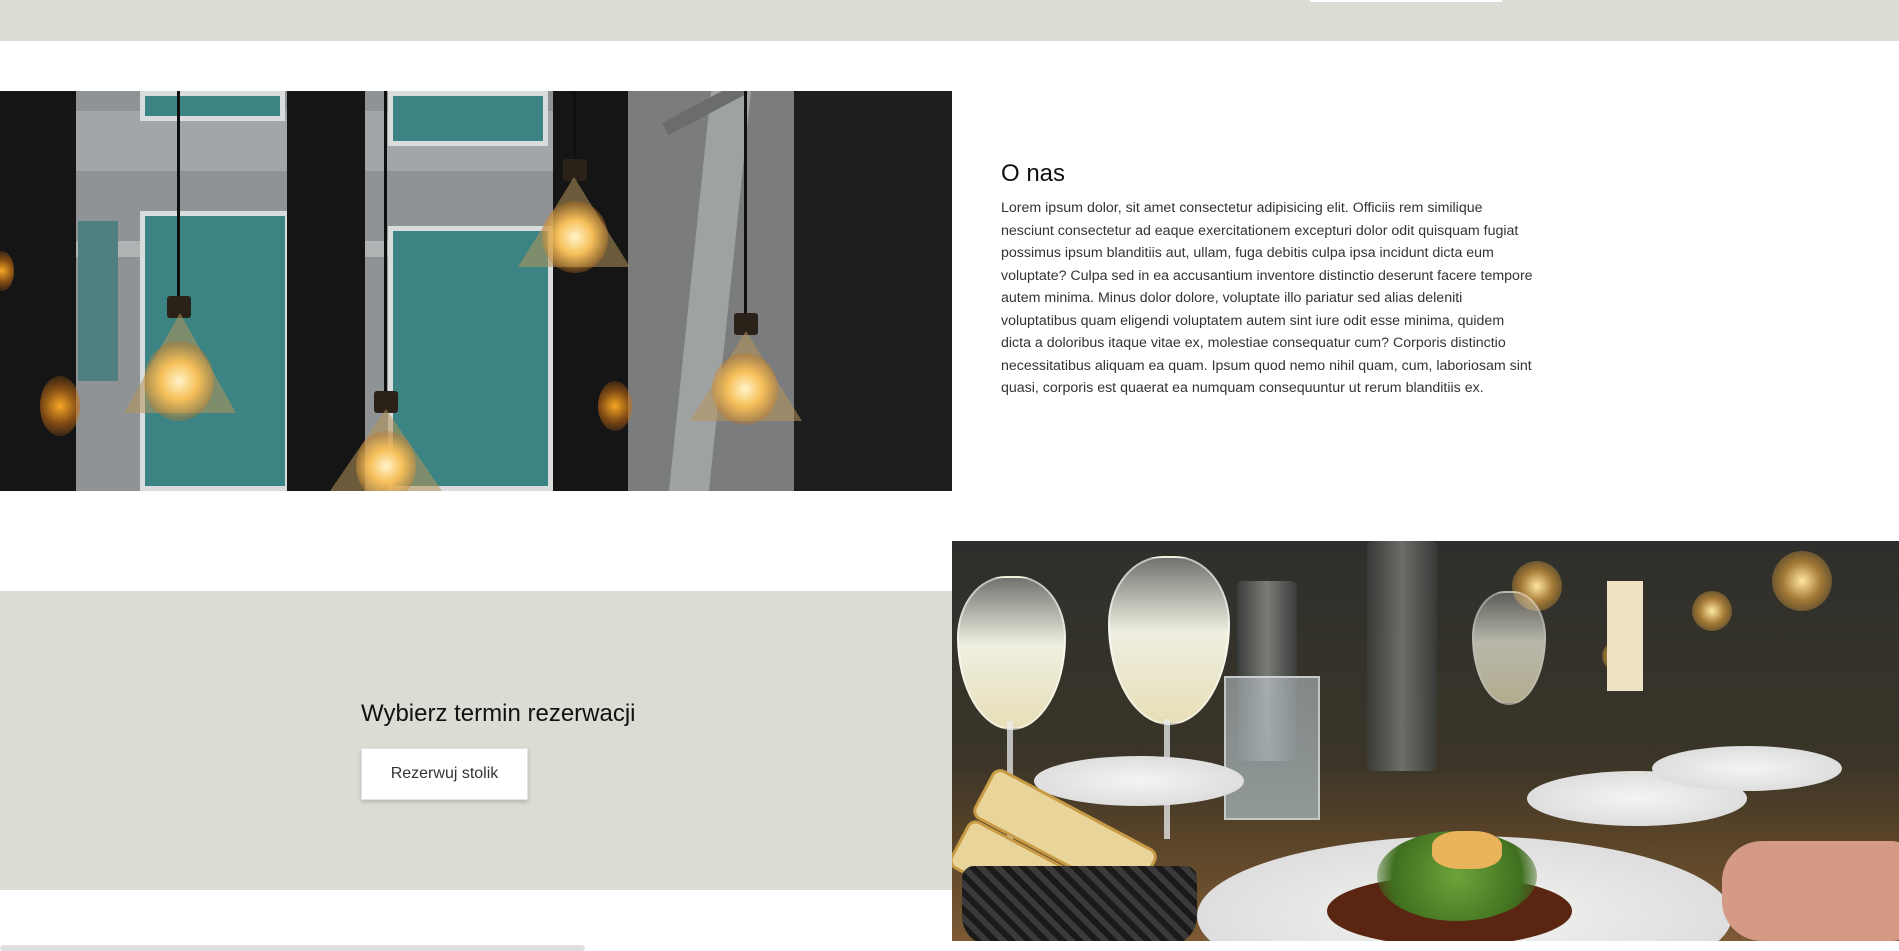  I want to click on candle, so click(1625, 636).